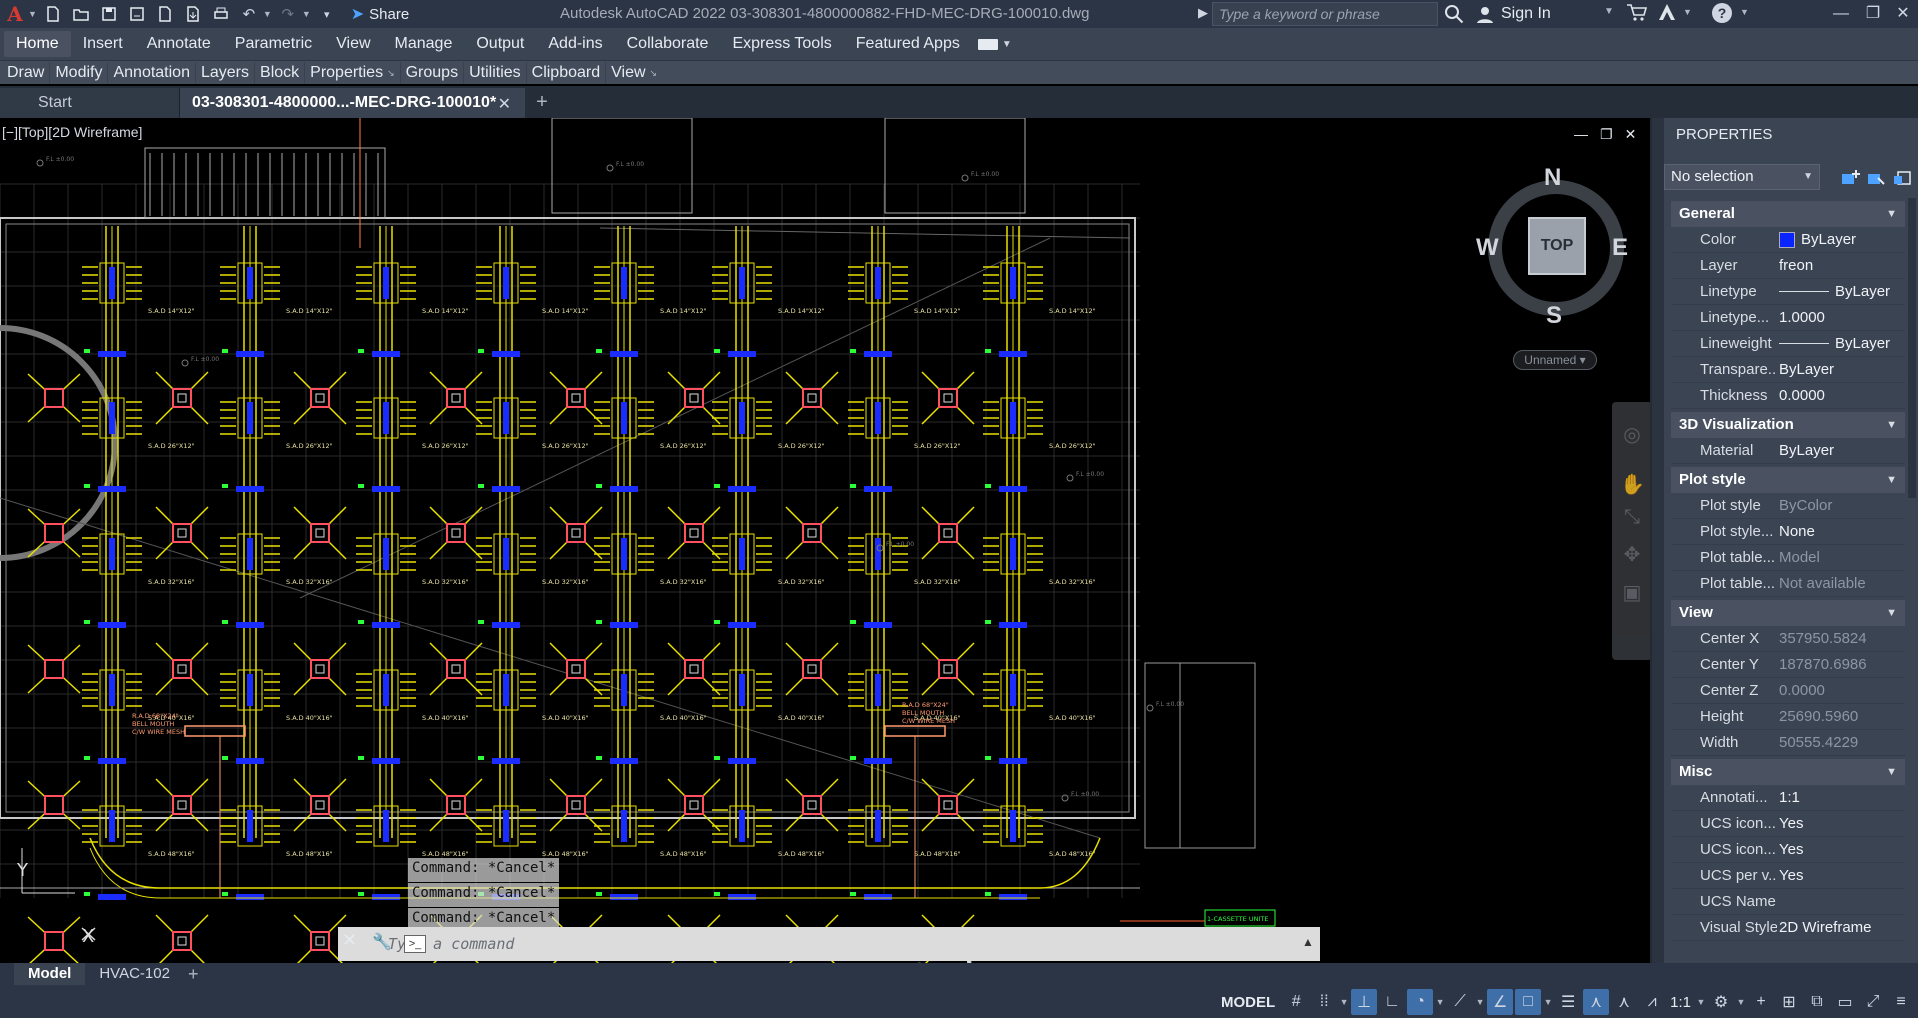 Image resolution: width=1918 pixels, height=1018 pixels. I want to click on tab-collaborate: Collaborate, so click(668, 44).